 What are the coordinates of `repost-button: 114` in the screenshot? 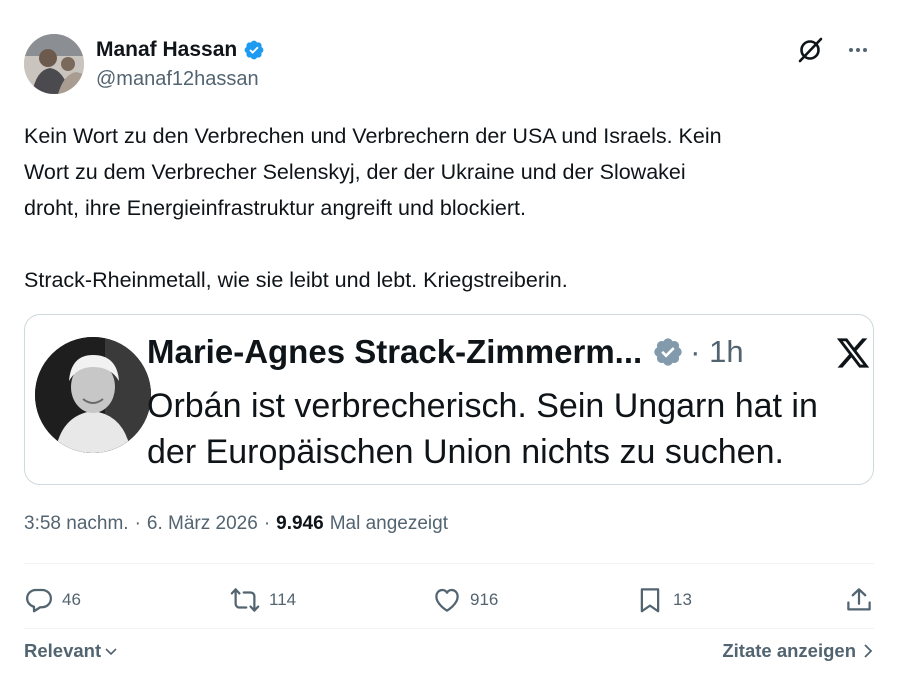 It's located at (330, 600).